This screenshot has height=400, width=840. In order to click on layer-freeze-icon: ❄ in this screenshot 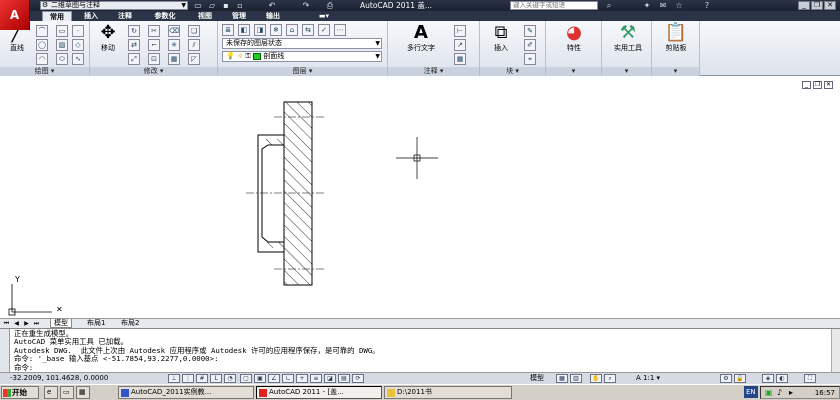, I will do `click(276, 30)`.